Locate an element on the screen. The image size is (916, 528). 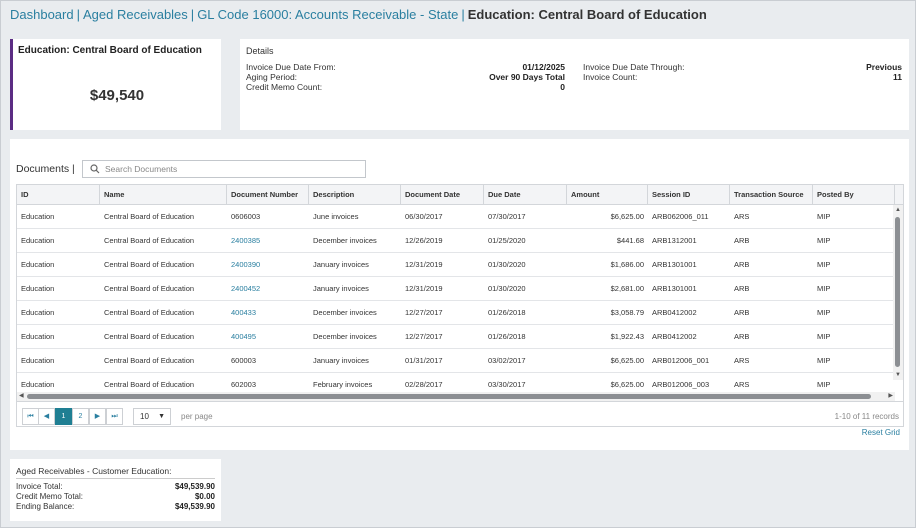
cell-due-date: 01/25/2020 is located at coordinates (507, 240).